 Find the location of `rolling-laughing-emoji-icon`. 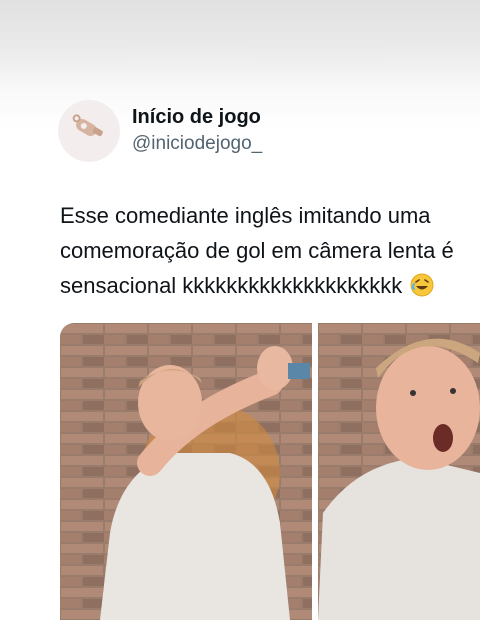

rolling-laughing-emoji-icon is located at coordinates (422, 284).